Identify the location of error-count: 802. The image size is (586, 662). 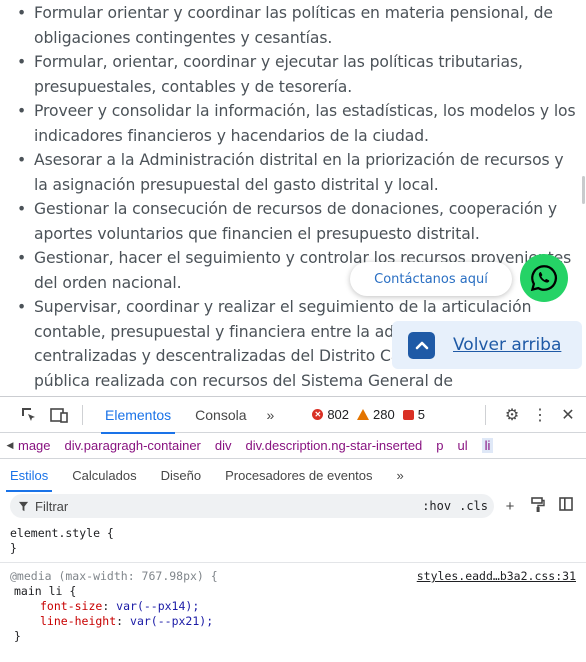
(338, 414).